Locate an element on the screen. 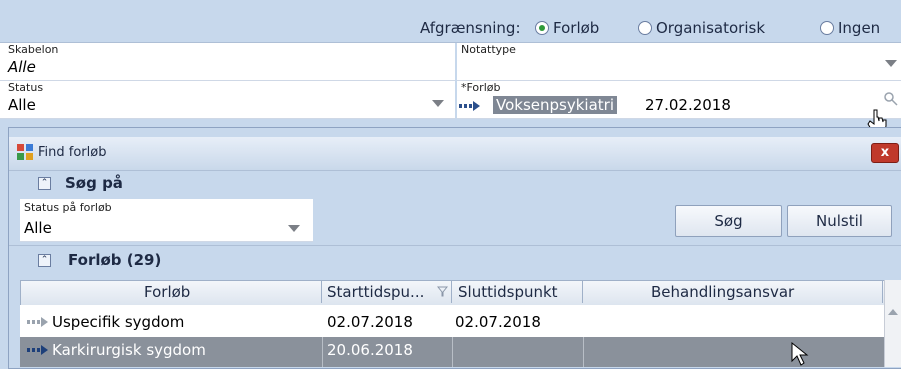 This screenshot has width=901, height=369. dialog-title: Find forløb is located at coordinates (72, 152).